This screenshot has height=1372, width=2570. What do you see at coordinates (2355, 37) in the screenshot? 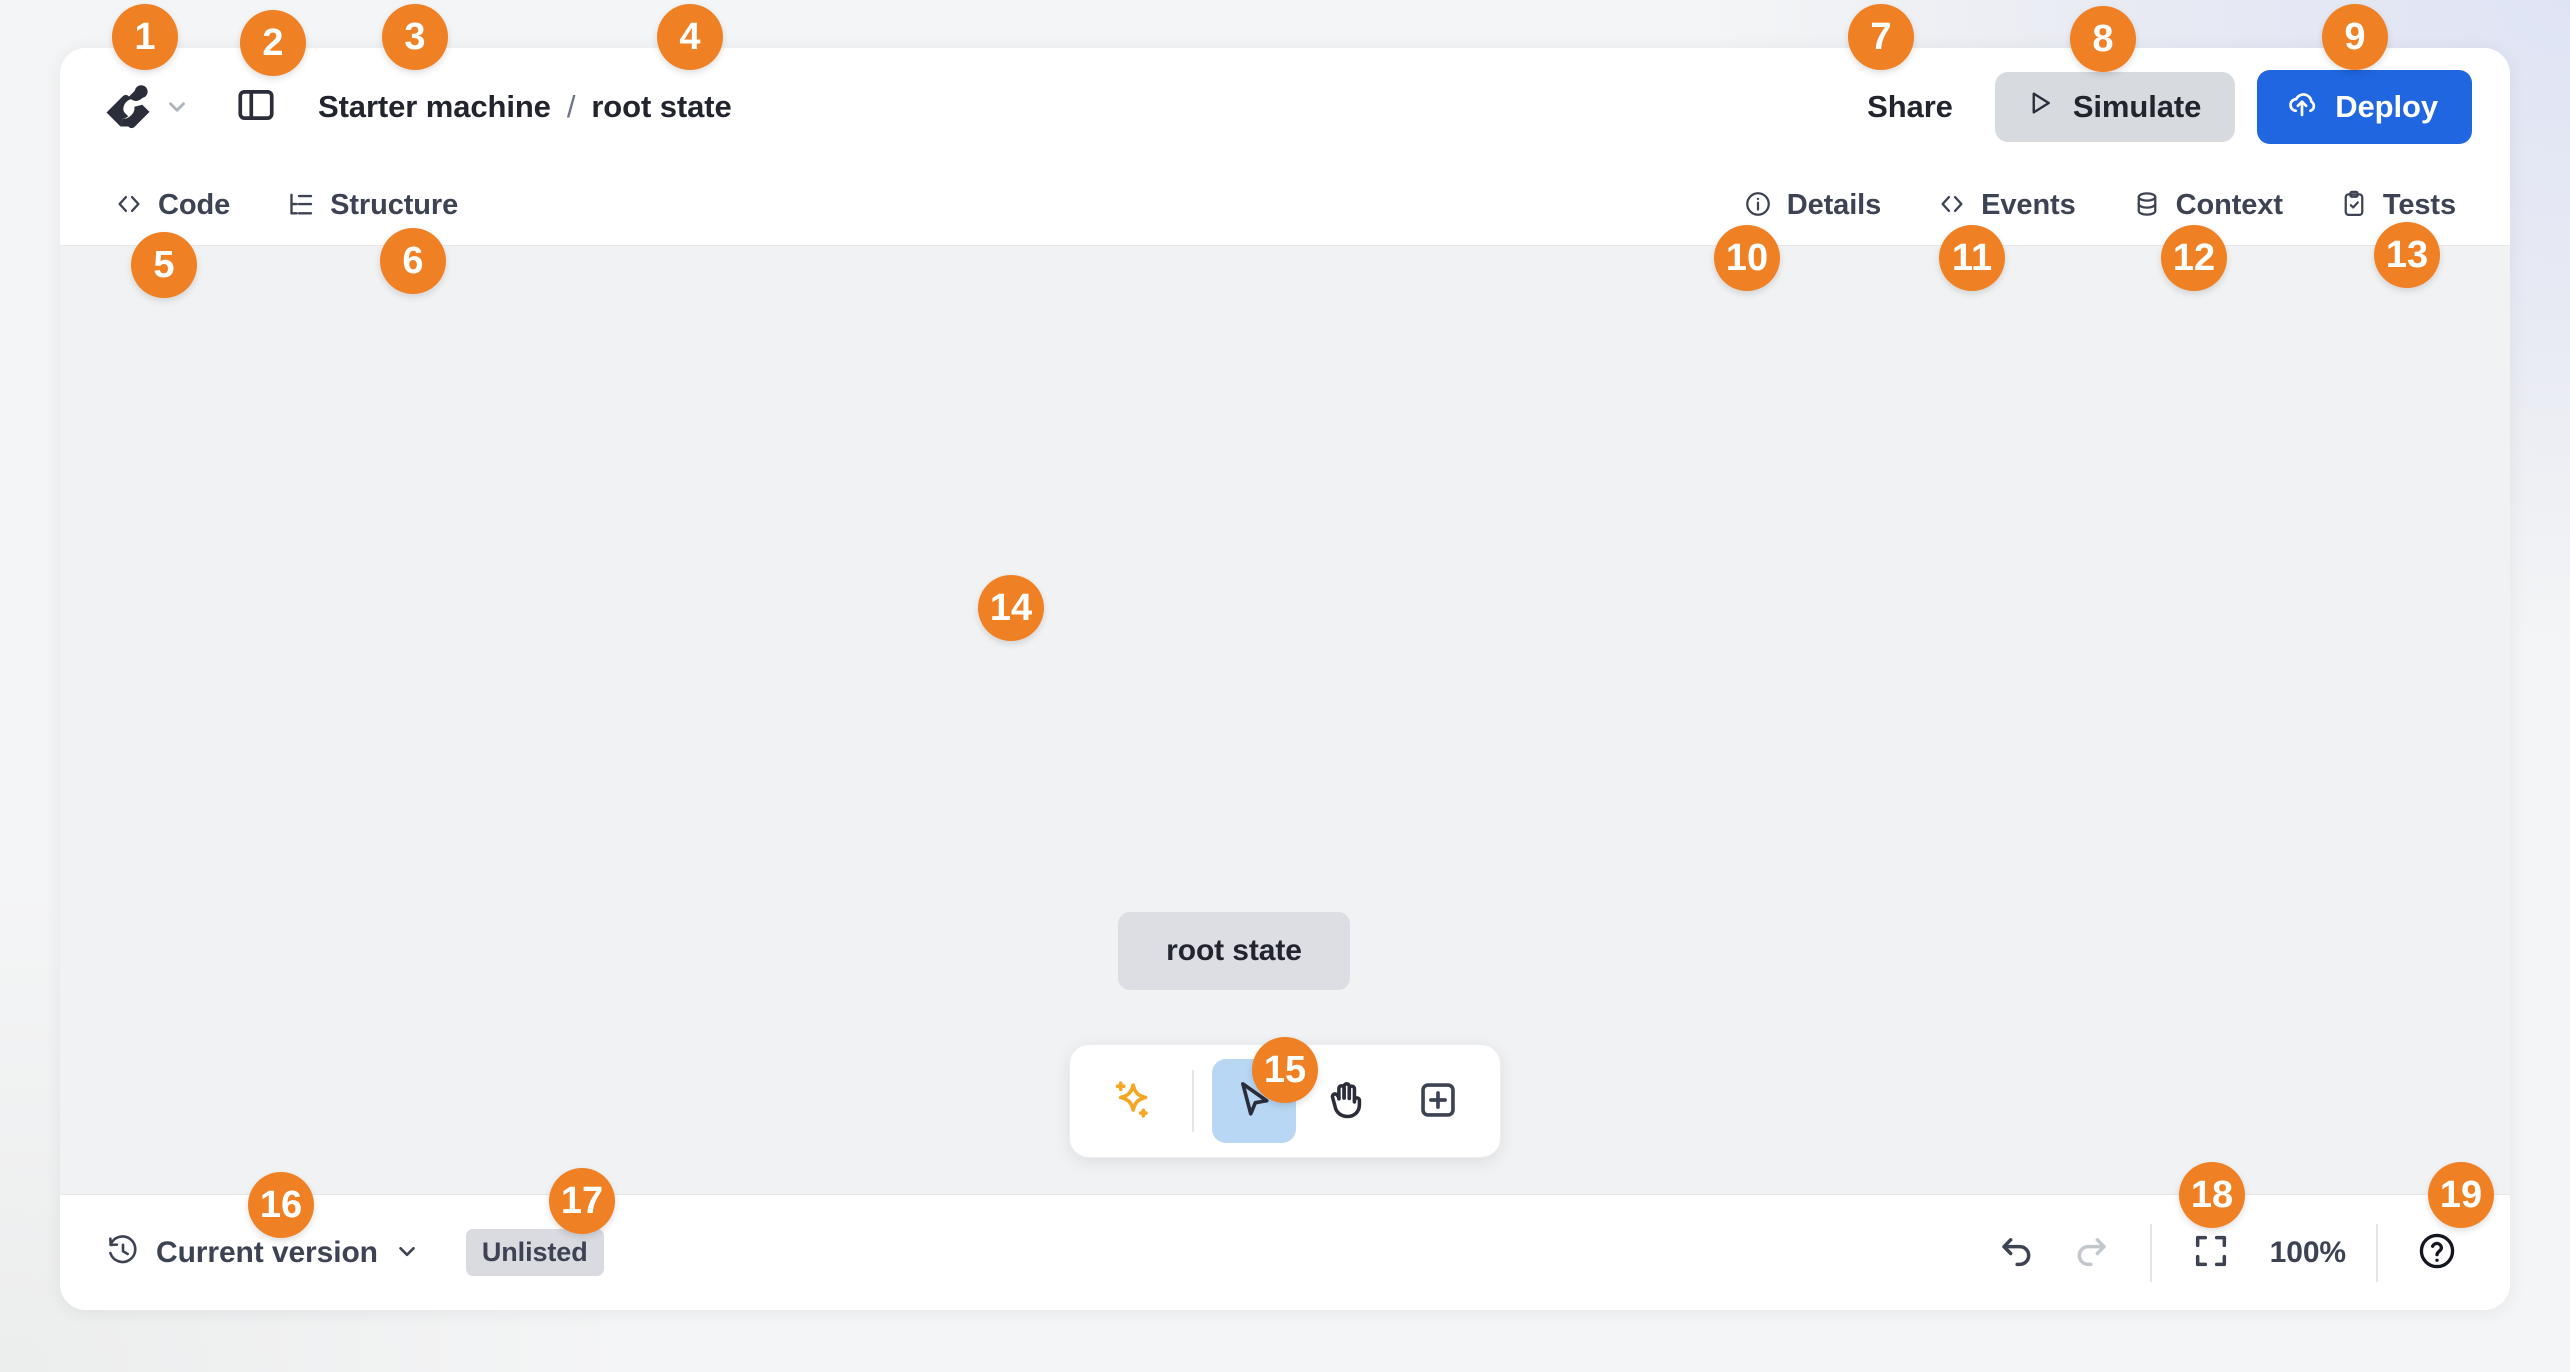
I see `annotation-badge-9: 9` at bounding box center [2355, 37].